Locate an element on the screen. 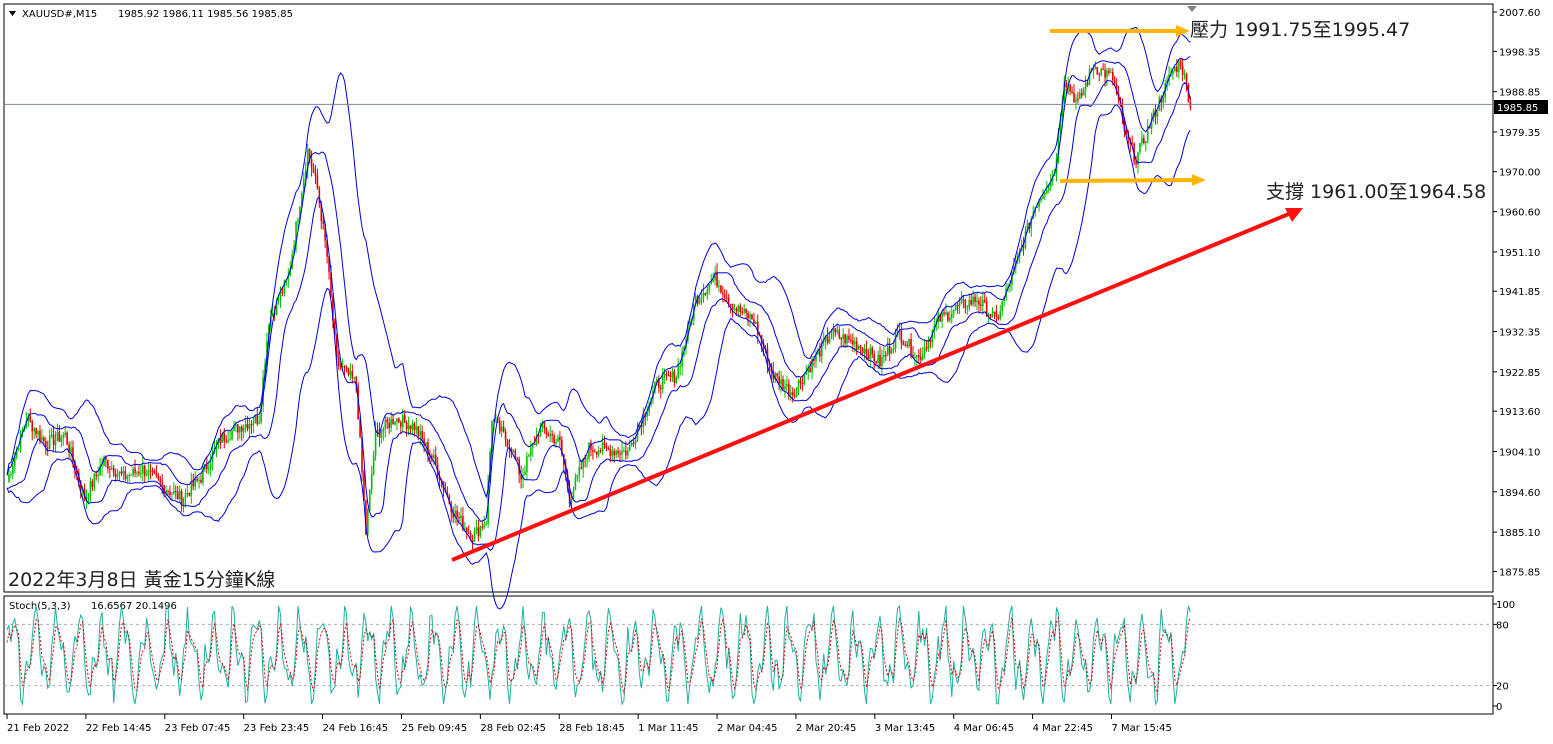 The width and height of the screenshot is (1553, 744). stoch-values: 16.6567 20.1496 is located at coordinates (134, 606).